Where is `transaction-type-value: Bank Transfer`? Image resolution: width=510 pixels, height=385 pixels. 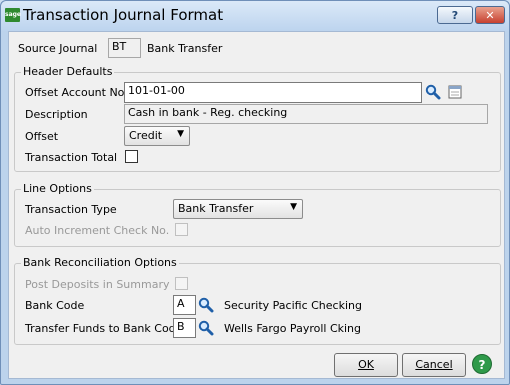
transaction-type-value: Bank Transfer is located at coordinates (216, 208).